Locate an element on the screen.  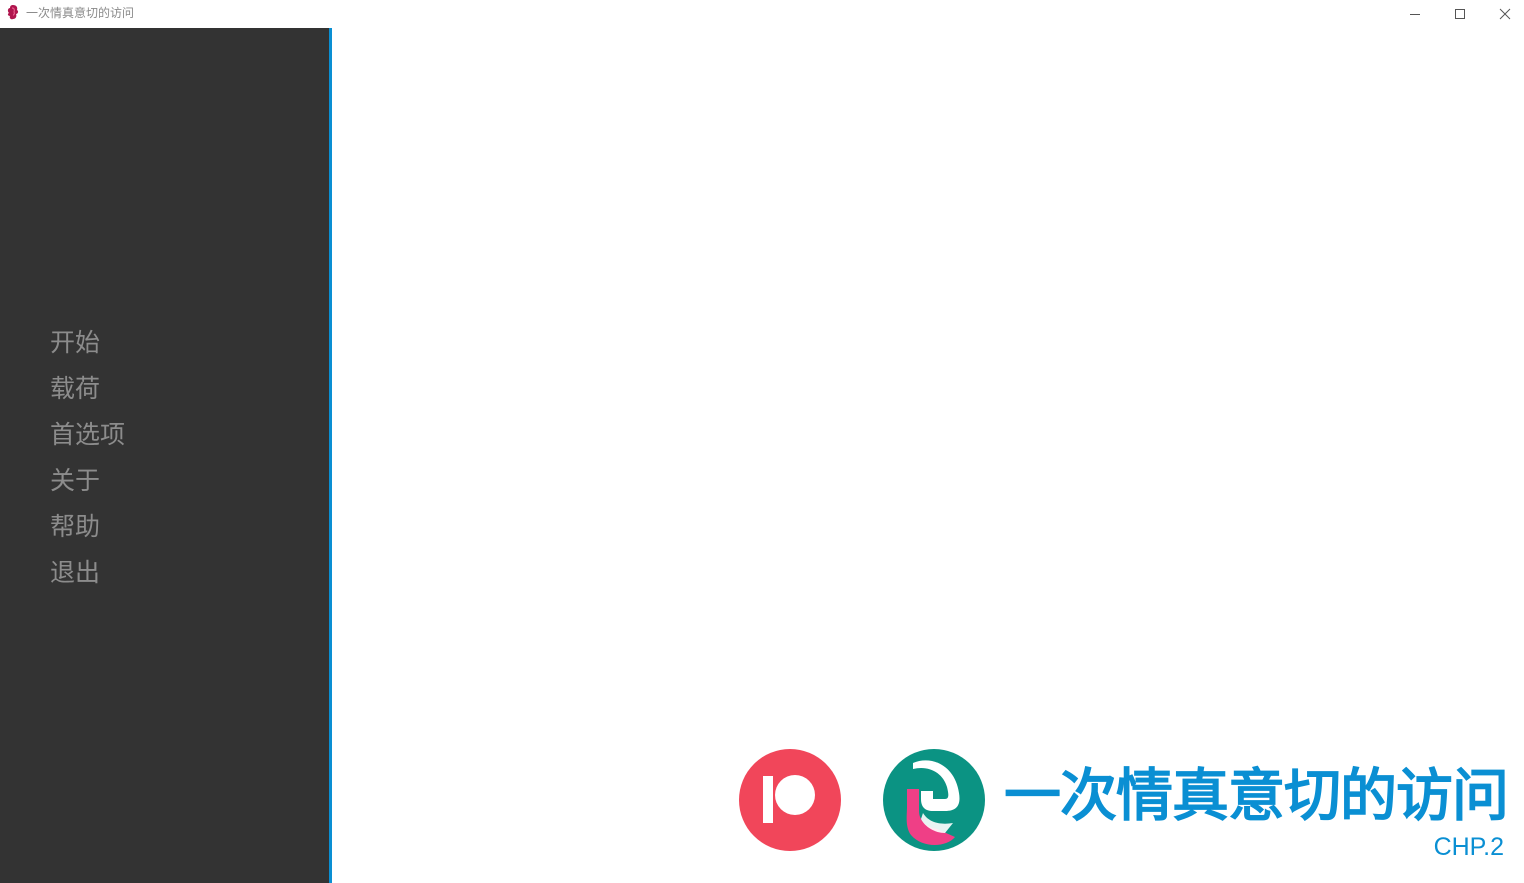
window-titlebar: 一次情真意切的访问 is located at coordinates (762, 14).